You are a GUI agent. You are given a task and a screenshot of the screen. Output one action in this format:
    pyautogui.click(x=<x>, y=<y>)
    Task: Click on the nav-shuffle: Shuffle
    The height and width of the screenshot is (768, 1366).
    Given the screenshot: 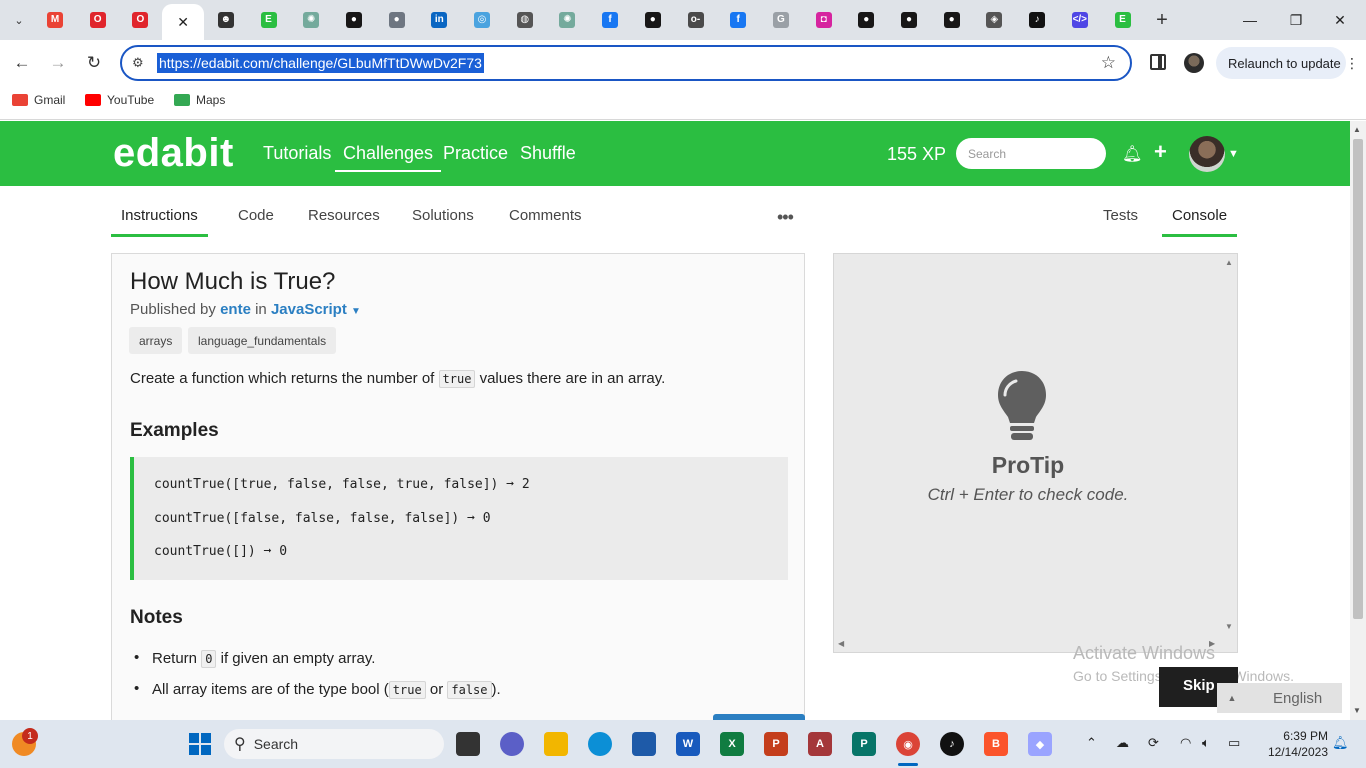 What is the action you would take?
    pyautogui.click(x=548, y=153)
    